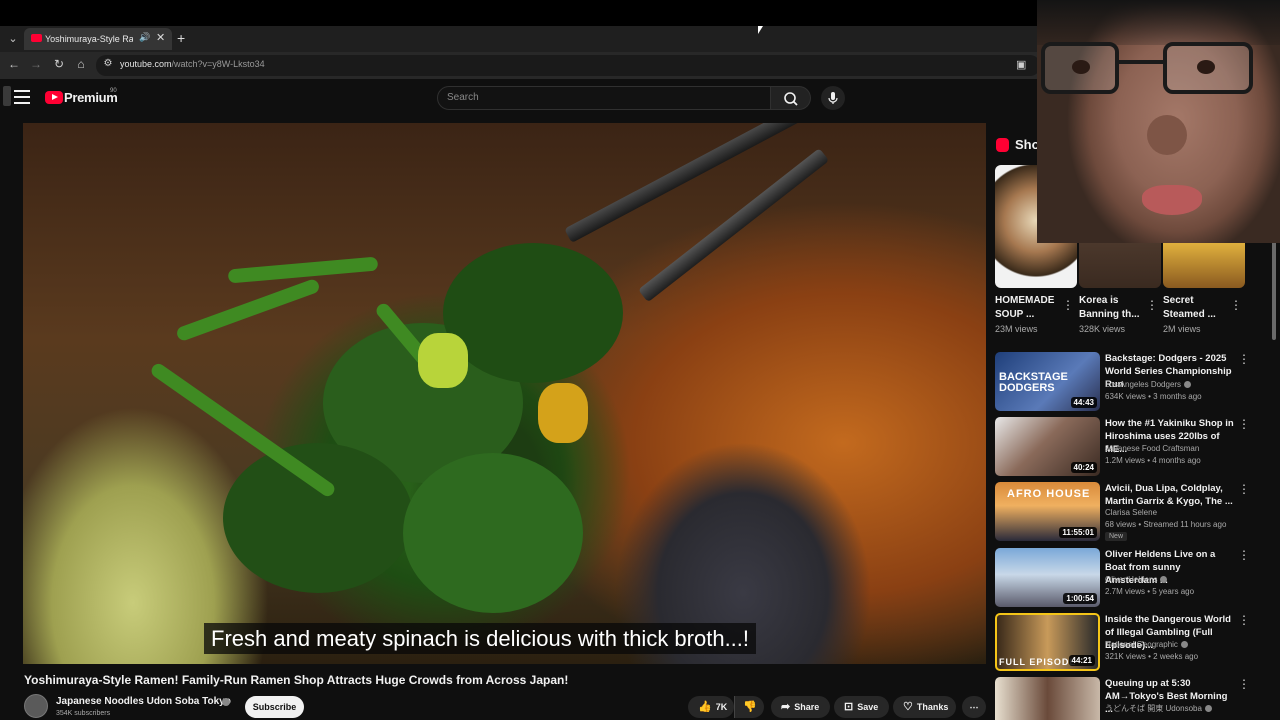 The width and height of the screenshot is (1280, 720). Describe the element at coordinates (721, 707) in the screenshot. I see `like-count: 7K` at that location.